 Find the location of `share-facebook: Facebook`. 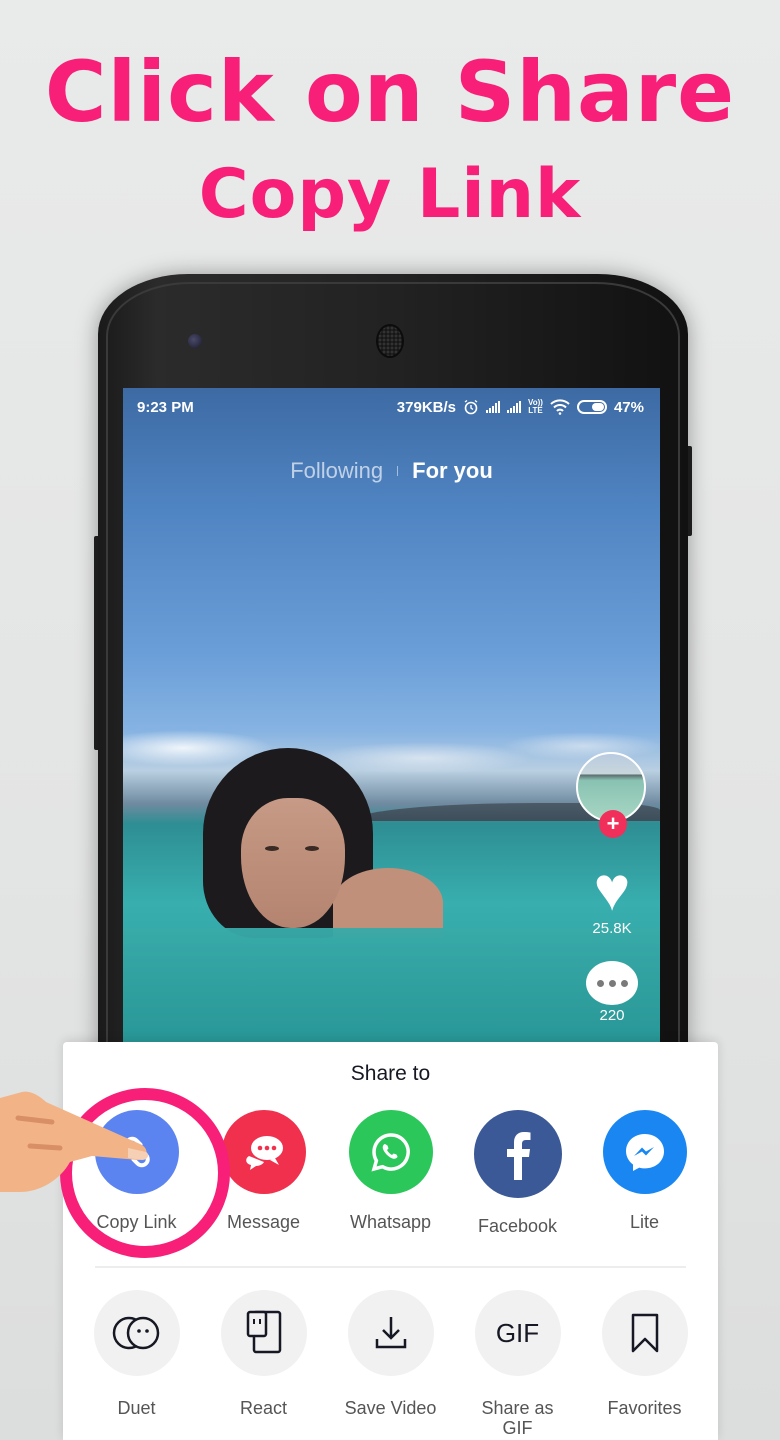

share-facebook: Facebook is located at coordinates (517, 1173).